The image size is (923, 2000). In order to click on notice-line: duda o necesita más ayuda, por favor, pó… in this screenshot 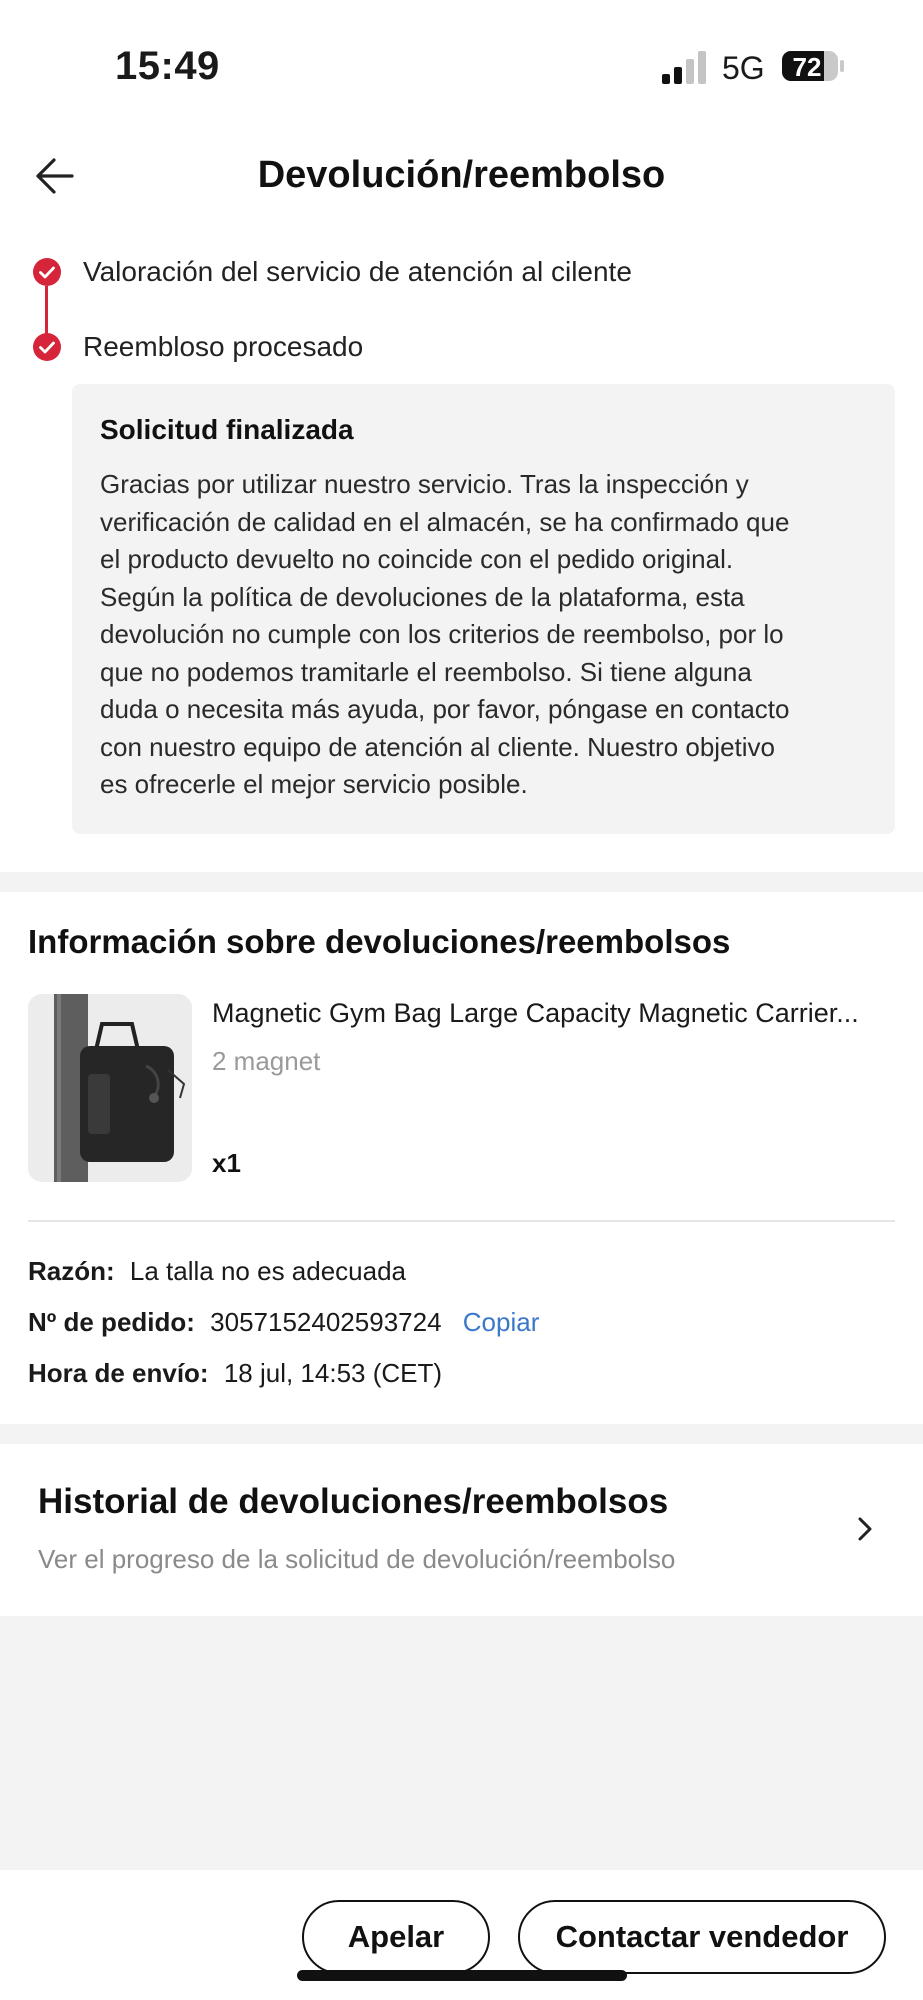, I will do `click(445, 709)`.